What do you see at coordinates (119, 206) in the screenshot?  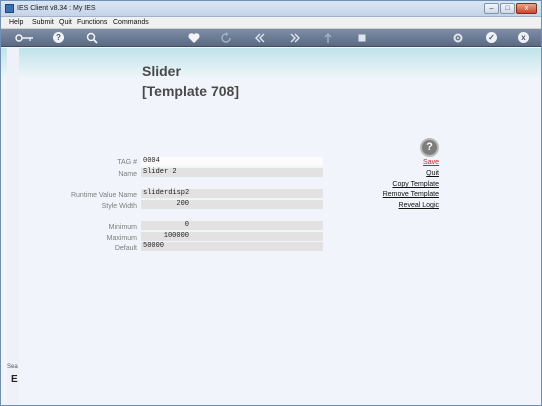 I see `style-width-label: Style Width` at bounding box center [119, 206].